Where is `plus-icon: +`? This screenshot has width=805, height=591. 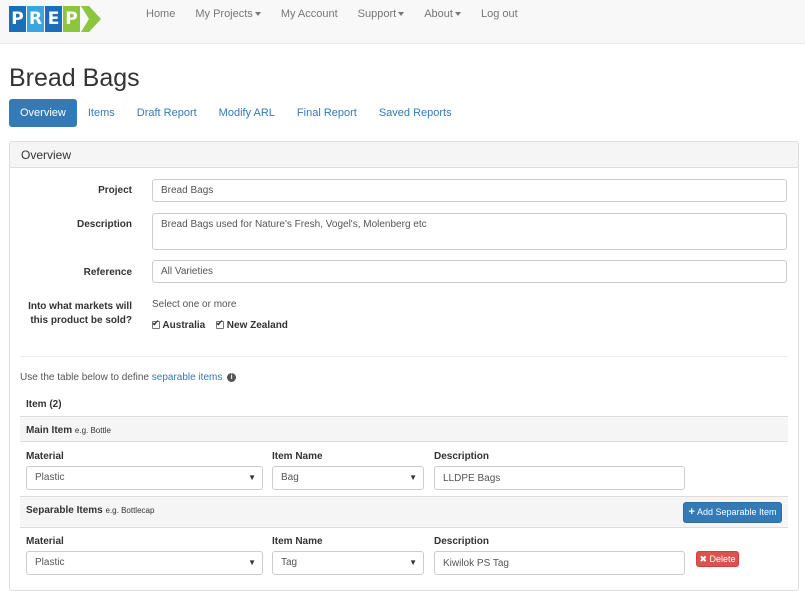 plus-icon: + is located at coordinates (691, 512).